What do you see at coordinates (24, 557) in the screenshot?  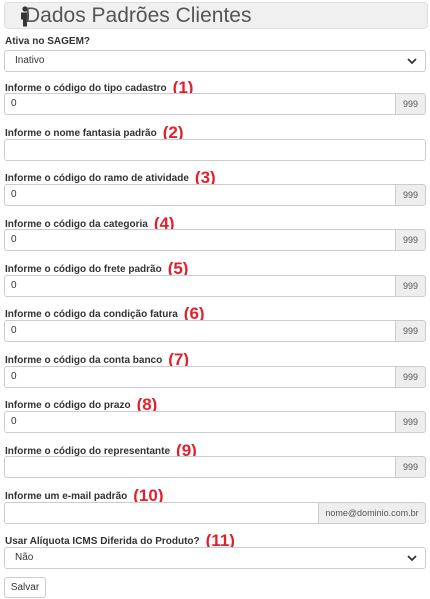 I see `icms-select-value: Não` at bounding box center [24, 557].